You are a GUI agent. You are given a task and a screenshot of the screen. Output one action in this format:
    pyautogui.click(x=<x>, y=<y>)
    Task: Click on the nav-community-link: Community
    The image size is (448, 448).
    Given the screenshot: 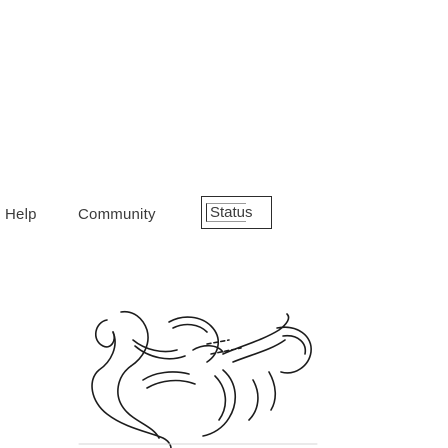 What is the action you would take?
    pyautogui.click(x=117, y=215)
    